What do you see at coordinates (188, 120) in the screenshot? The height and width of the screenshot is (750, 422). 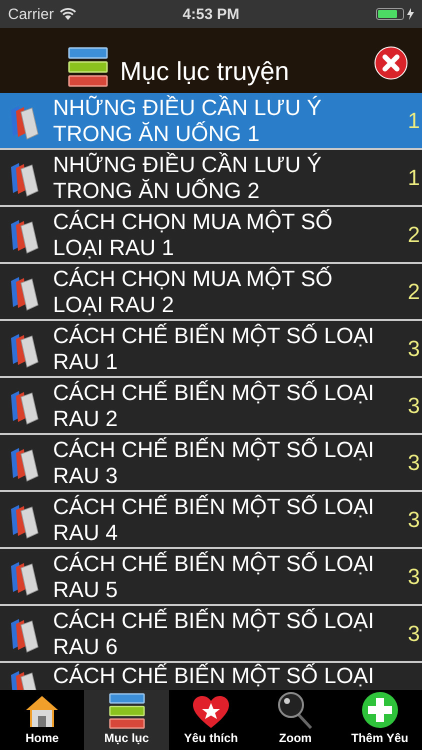 I see `chapter-title: NHỮNG ĐIỀU CẦN LƯU Ý TRONG ĂN UỐNG 1` at bounding box center [188, 120].